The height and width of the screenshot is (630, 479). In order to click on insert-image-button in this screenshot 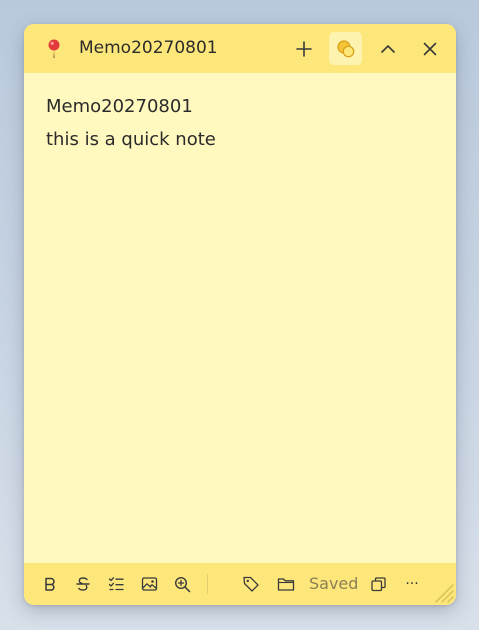, I will do `click(149, 584)`.